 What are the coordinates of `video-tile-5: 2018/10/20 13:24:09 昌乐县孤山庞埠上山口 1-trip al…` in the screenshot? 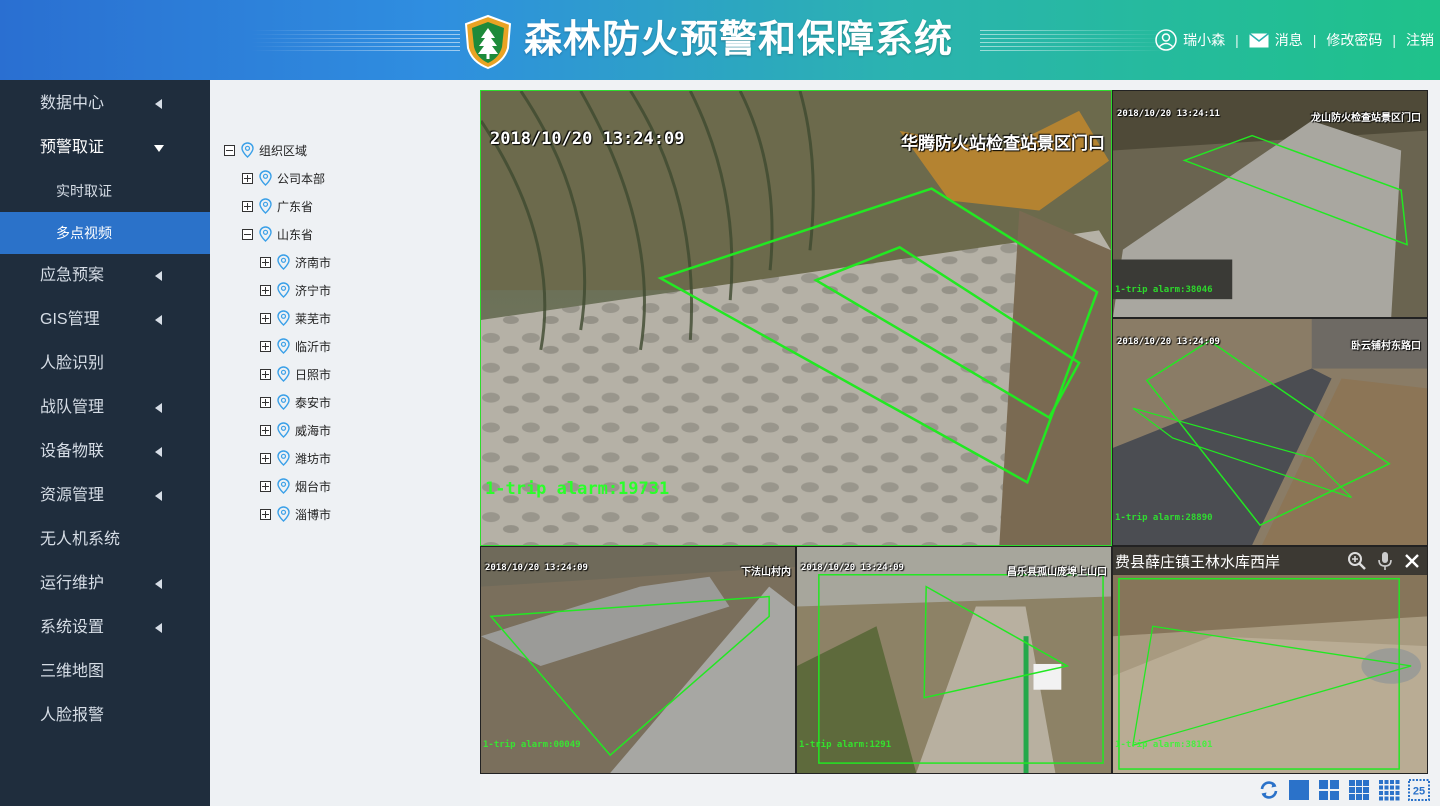 It's located at (954, 660).